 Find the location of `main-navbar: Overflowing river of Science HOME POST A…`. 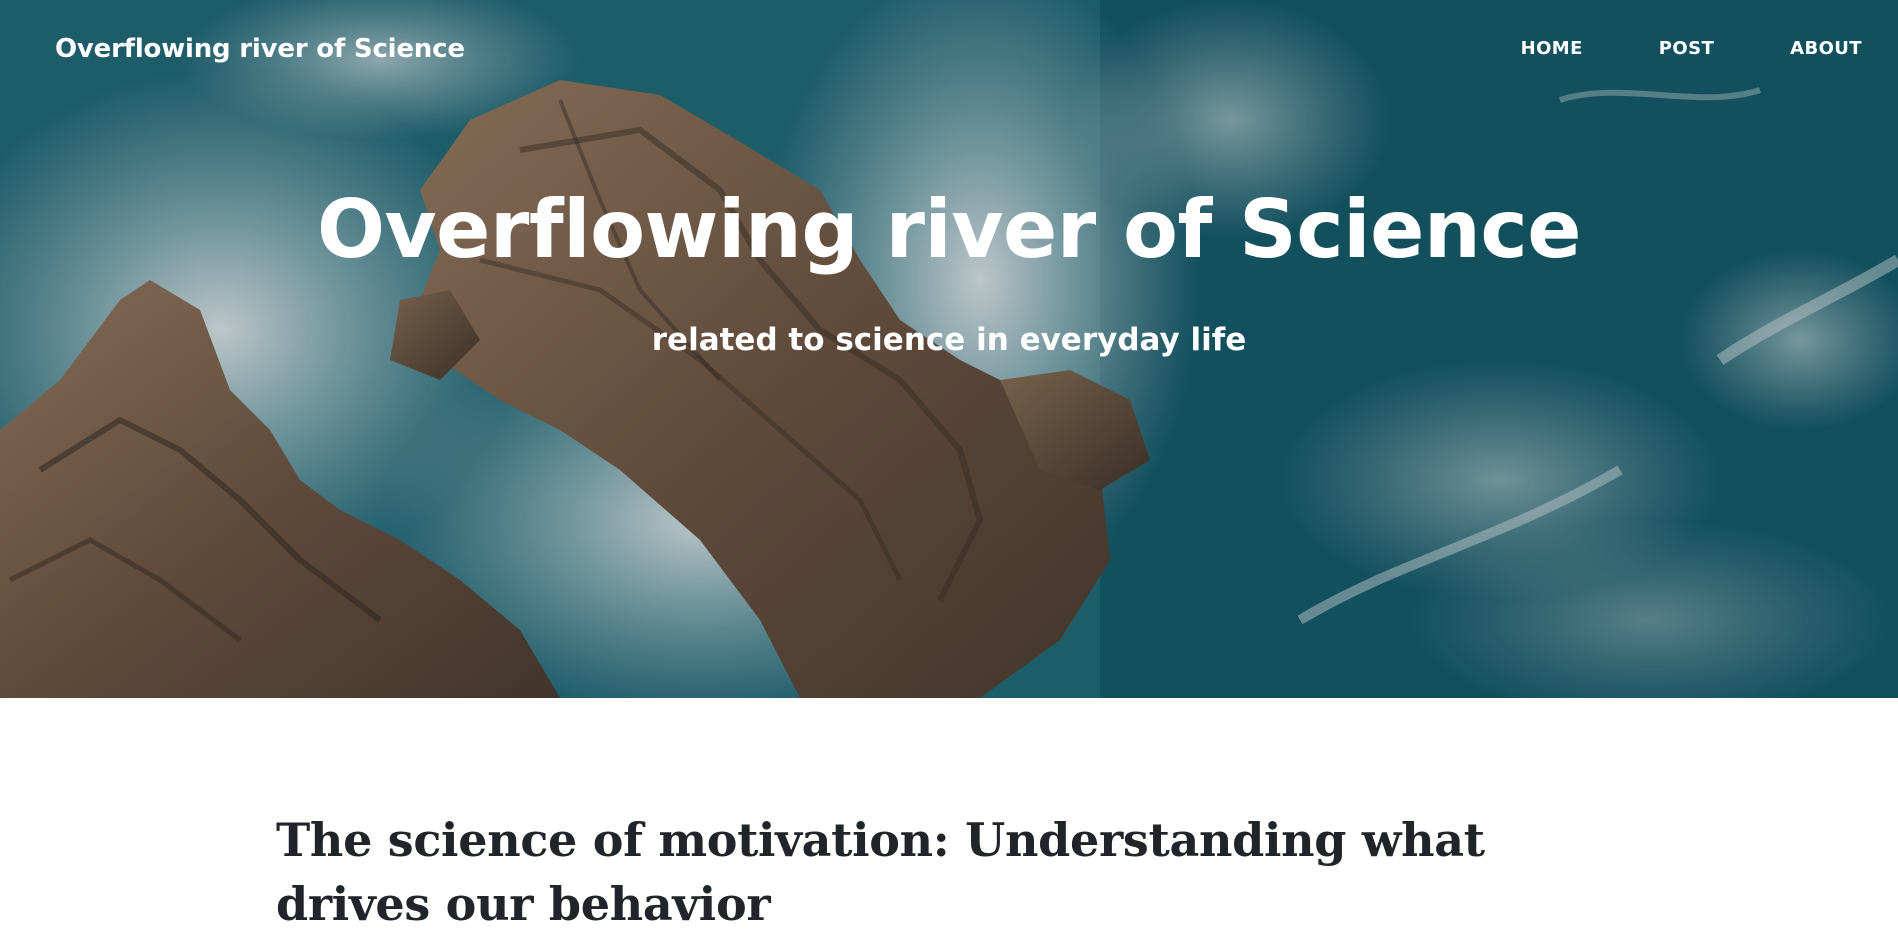

main-navbar: Overflowing river of Science HOME POST A… is located at coordinates (949, 50).